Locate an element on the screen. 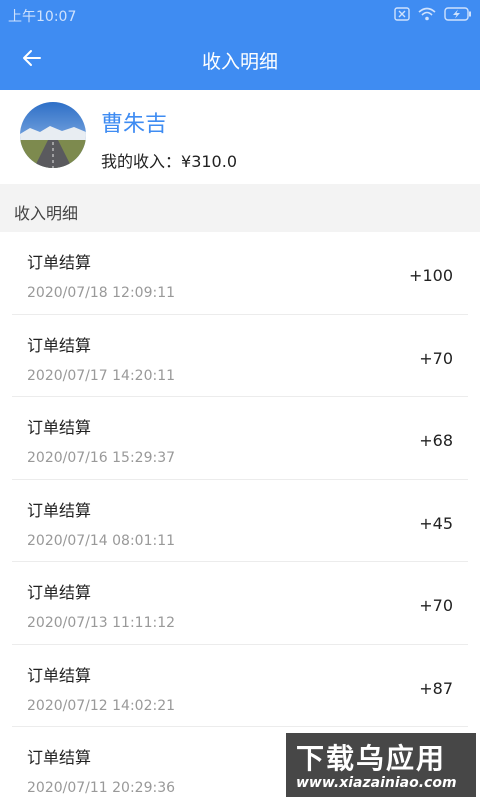  income-label: 我的收入： is located at coordinates (141, 161).